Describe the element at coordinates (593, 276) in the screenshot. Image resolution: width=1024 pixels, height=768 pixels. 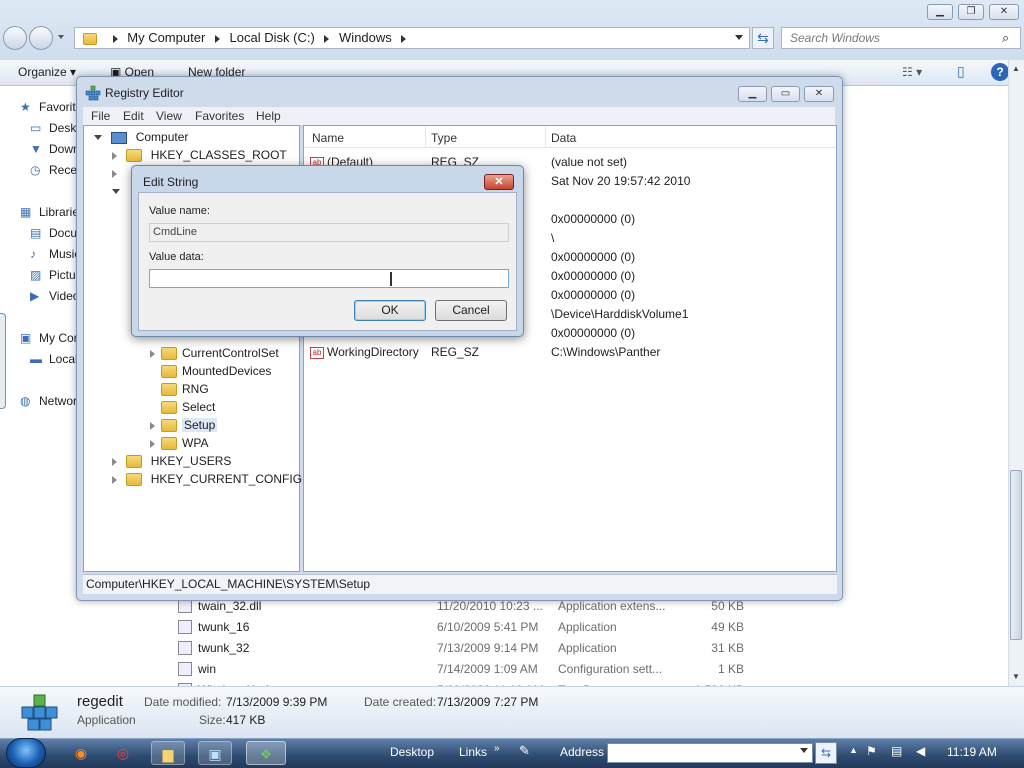
I see `value-data: 0x00000000 (0)` at that location.